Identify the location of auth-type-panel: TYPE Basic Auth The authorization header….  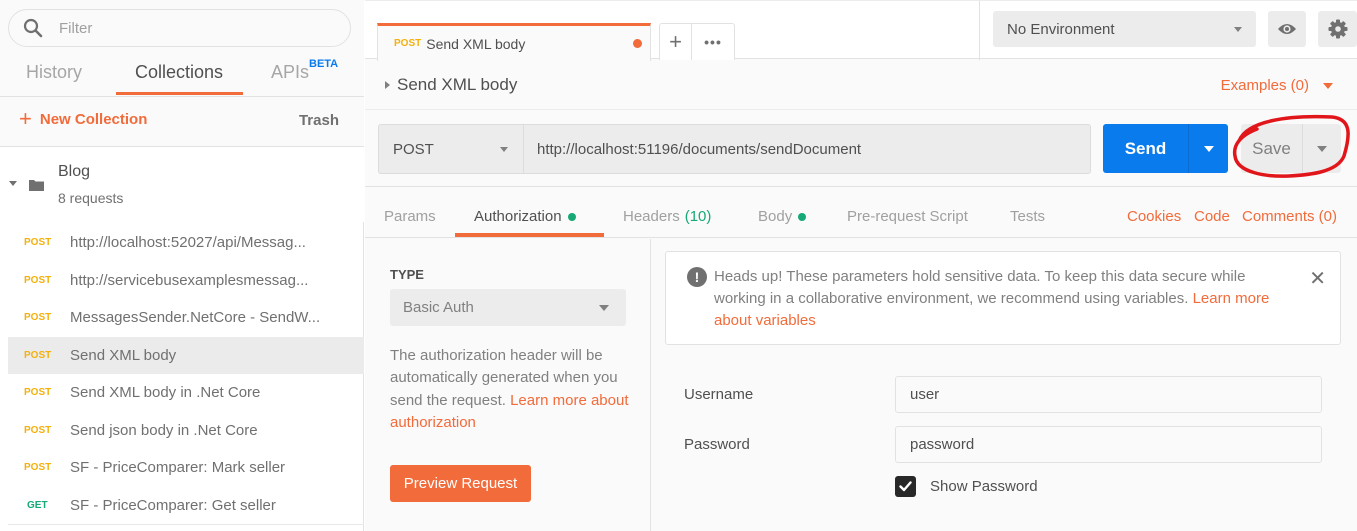
(508, 385).